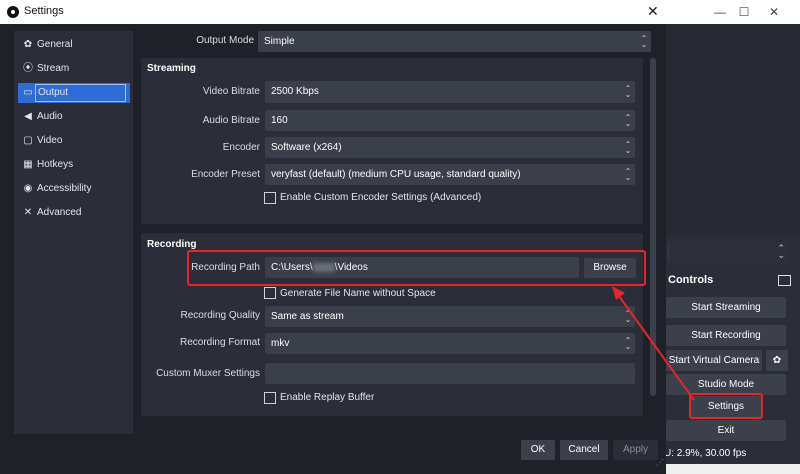 The image size is (800, 474). Describe the element at coordinates (728, 252) in the screenshot. I see `main-window-combo: ⌃ ⌄` at that location.